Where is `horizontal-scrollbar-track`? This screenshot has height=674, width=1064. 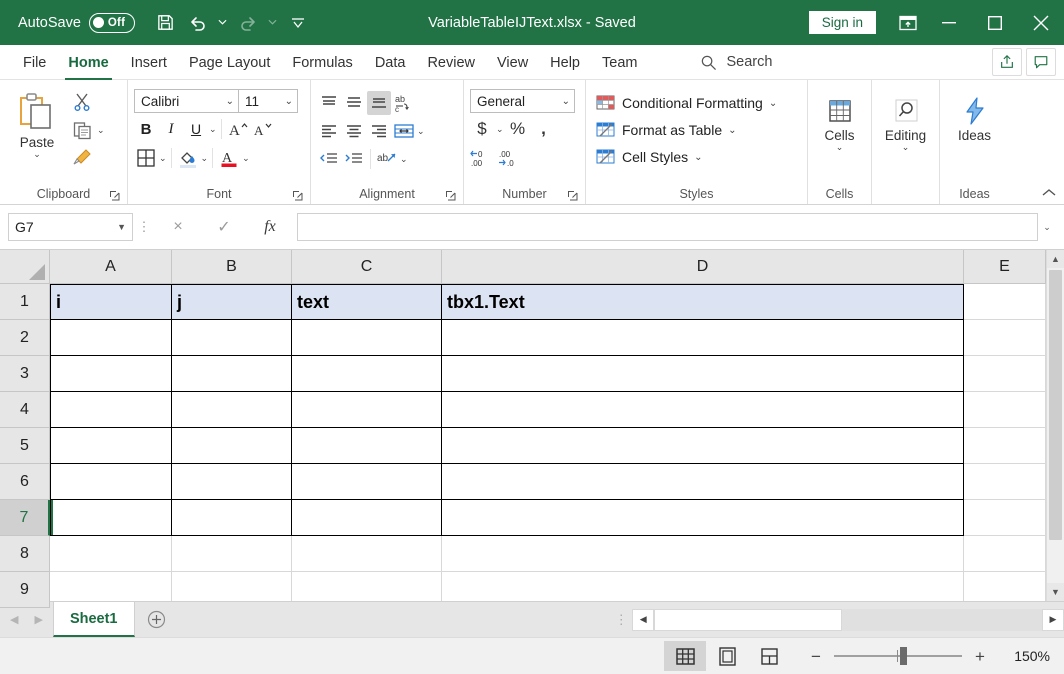
horizontal-scrollbar-track is located at coordinates (848, 619).